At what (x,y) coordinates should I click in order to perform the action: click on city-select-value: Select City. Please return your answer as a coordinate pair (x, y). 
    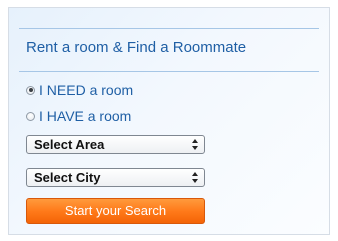
    Looking at the image, I should click on (67, 177).